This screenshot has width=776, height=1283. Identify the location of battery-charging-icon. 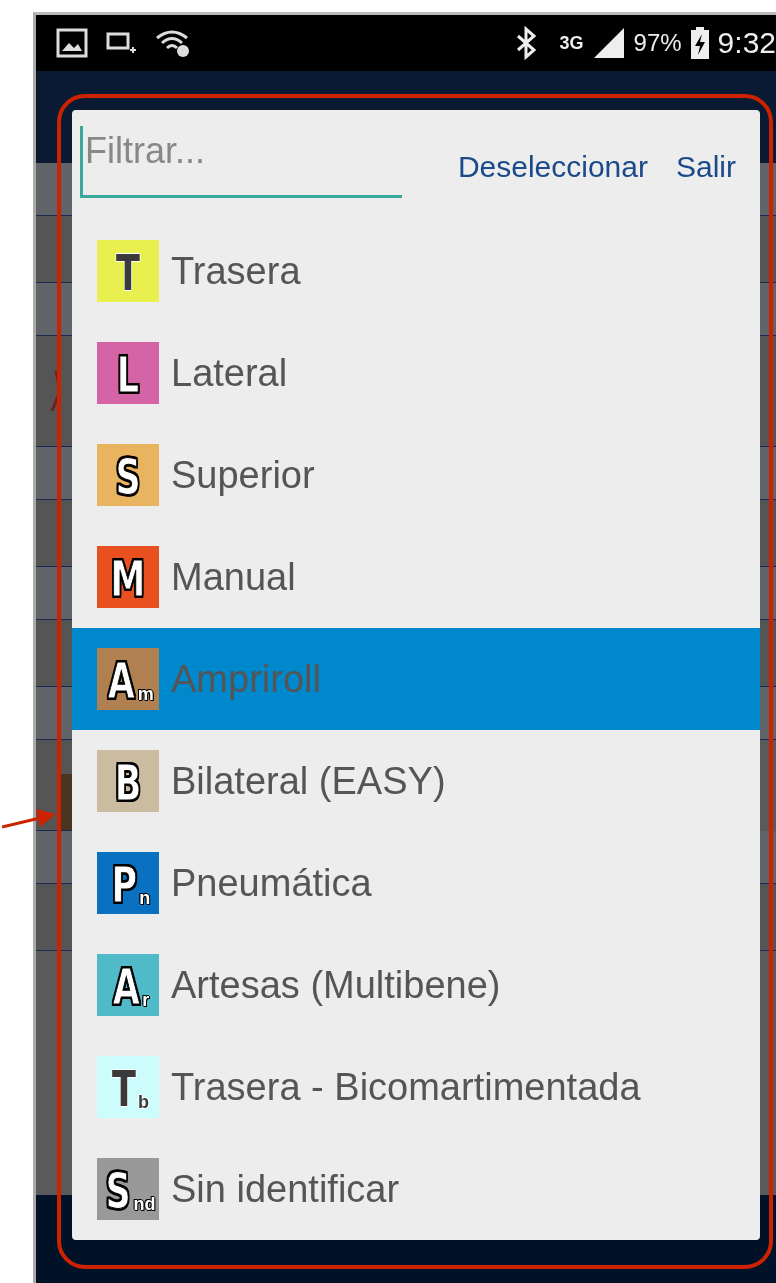
(699, 43).